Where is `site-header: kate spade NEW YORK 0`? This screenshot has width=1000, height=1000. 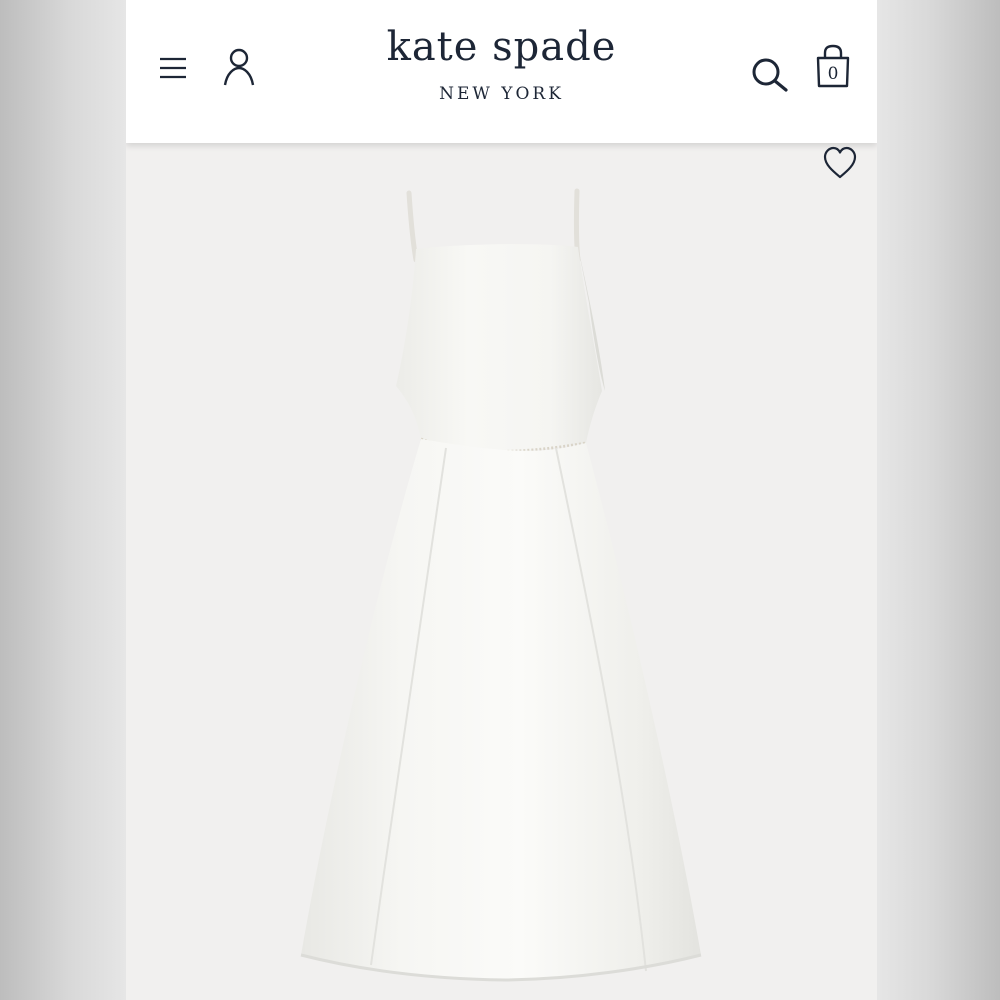
site-header: kate spade NEW YORK 0 is located at coordinates (501, 71).